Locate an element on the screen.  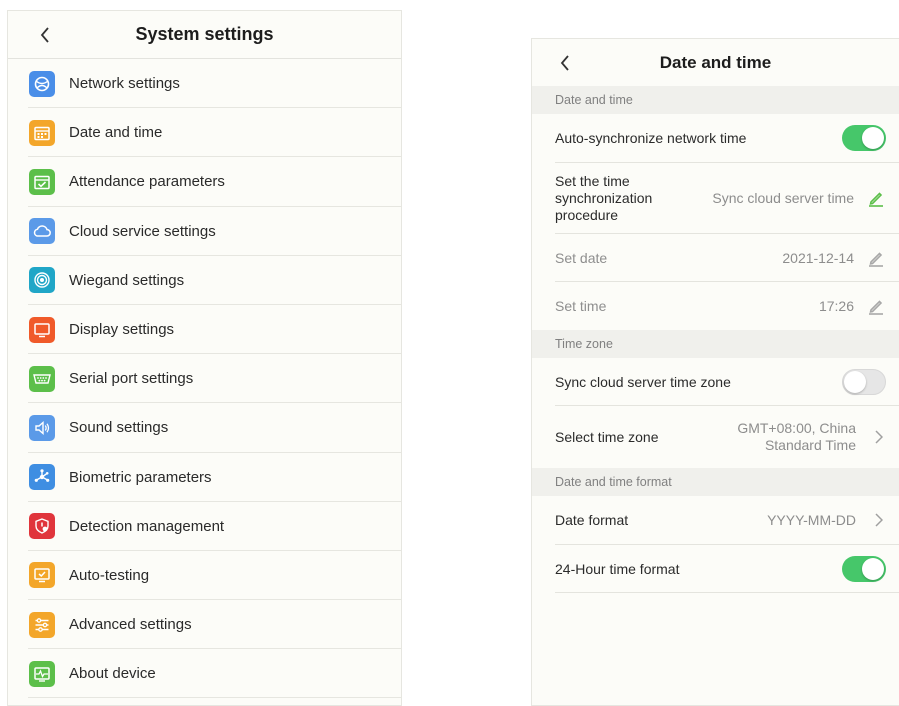
set-time-row: Set time 17:26 is located at coordinates (727, 306).